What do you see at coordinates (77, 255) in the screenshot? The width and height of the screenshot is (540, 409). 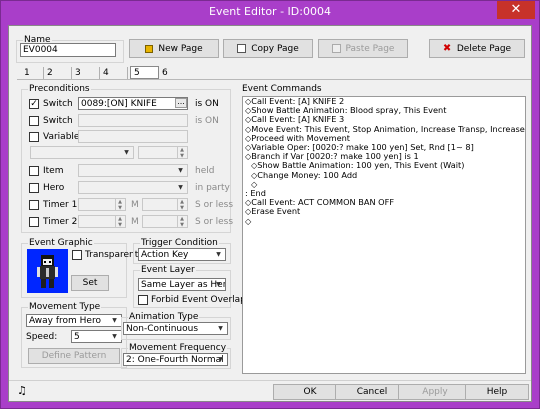 I see `transparent-checkbox` at bounding box center [77, 255].